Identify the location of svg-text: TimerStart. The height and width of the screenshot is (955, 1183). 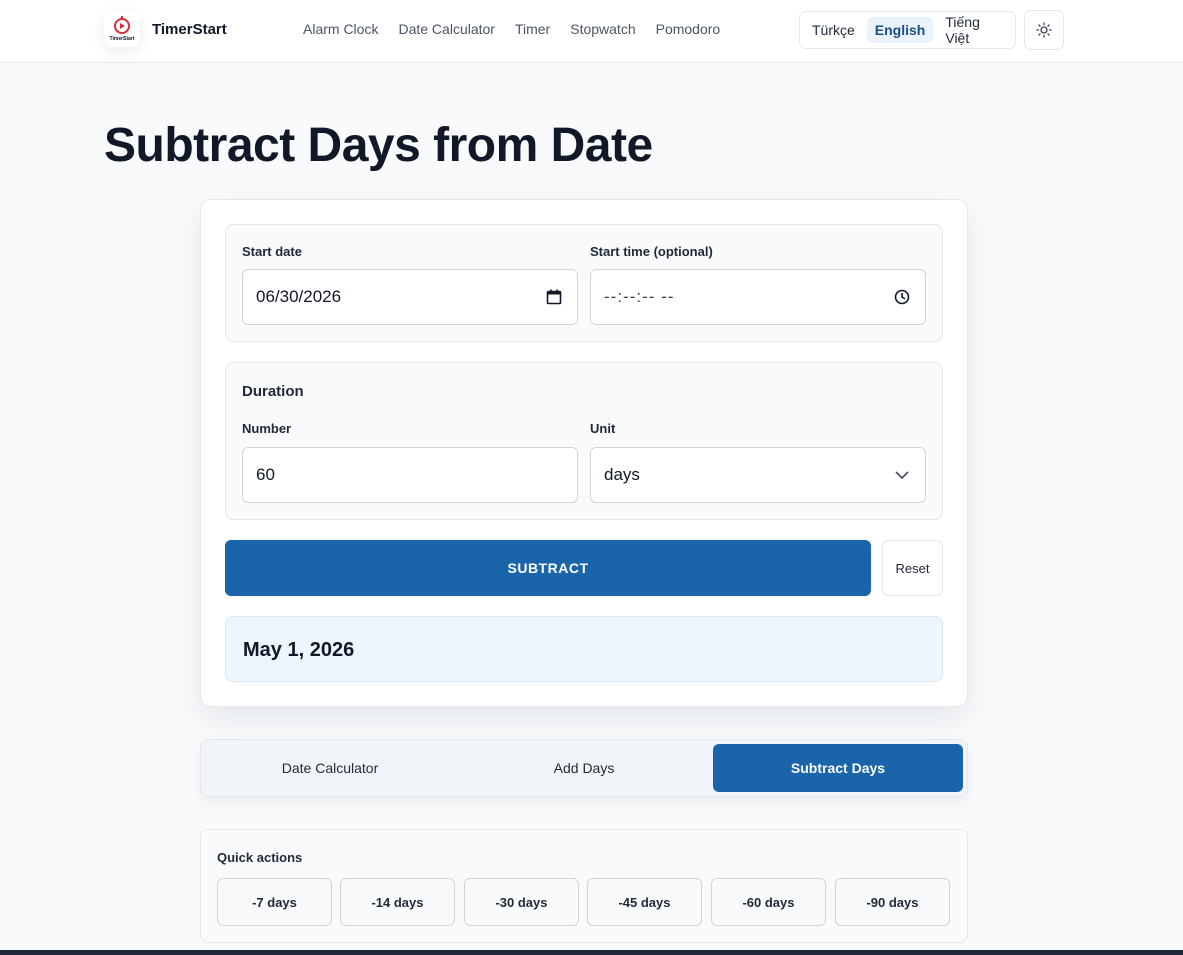
(122, 39).